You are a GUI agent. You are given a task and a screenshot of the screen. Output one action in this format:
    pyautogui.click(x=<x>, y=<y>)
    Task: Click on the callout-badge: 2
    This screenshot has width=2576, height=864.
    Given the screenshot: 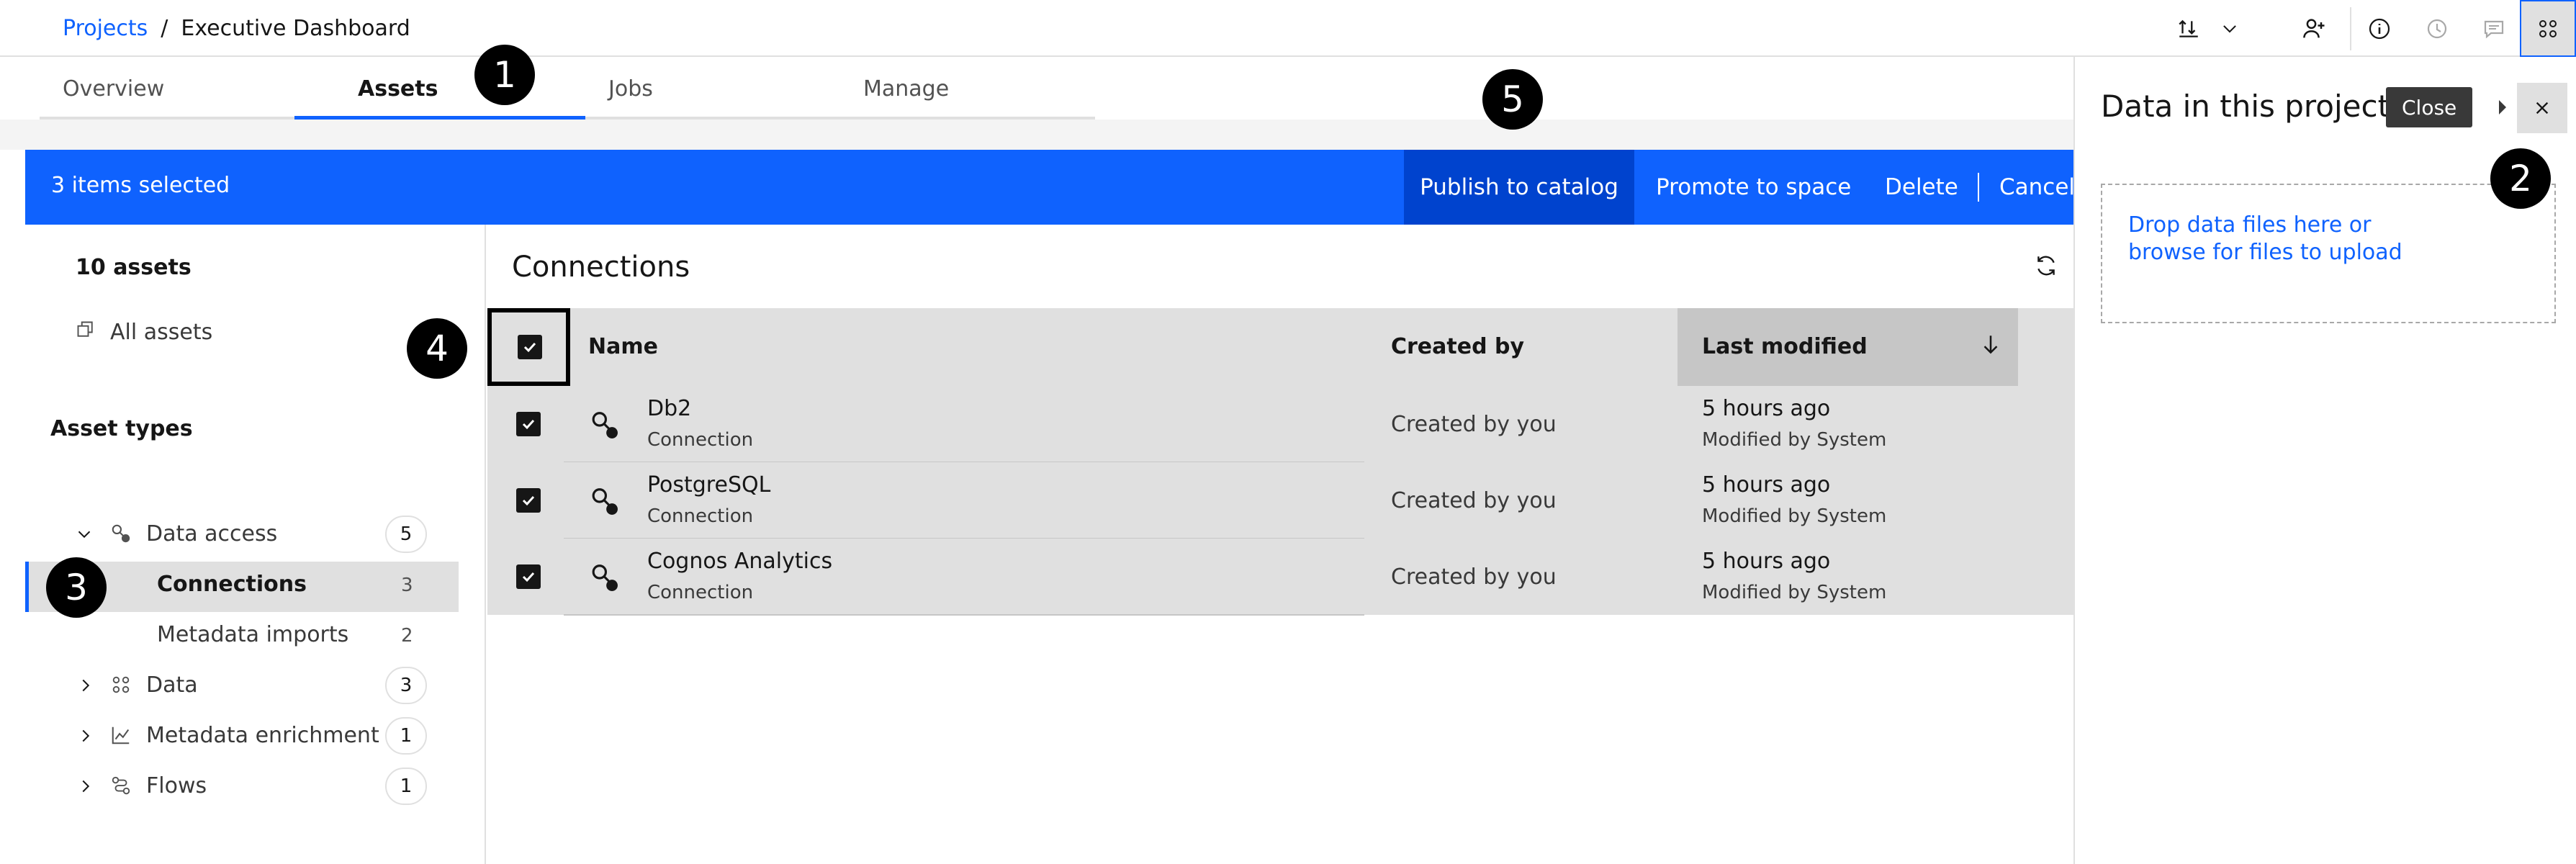 What is the action you would take?
    pyautogui.click(x=2520, y=178)
    